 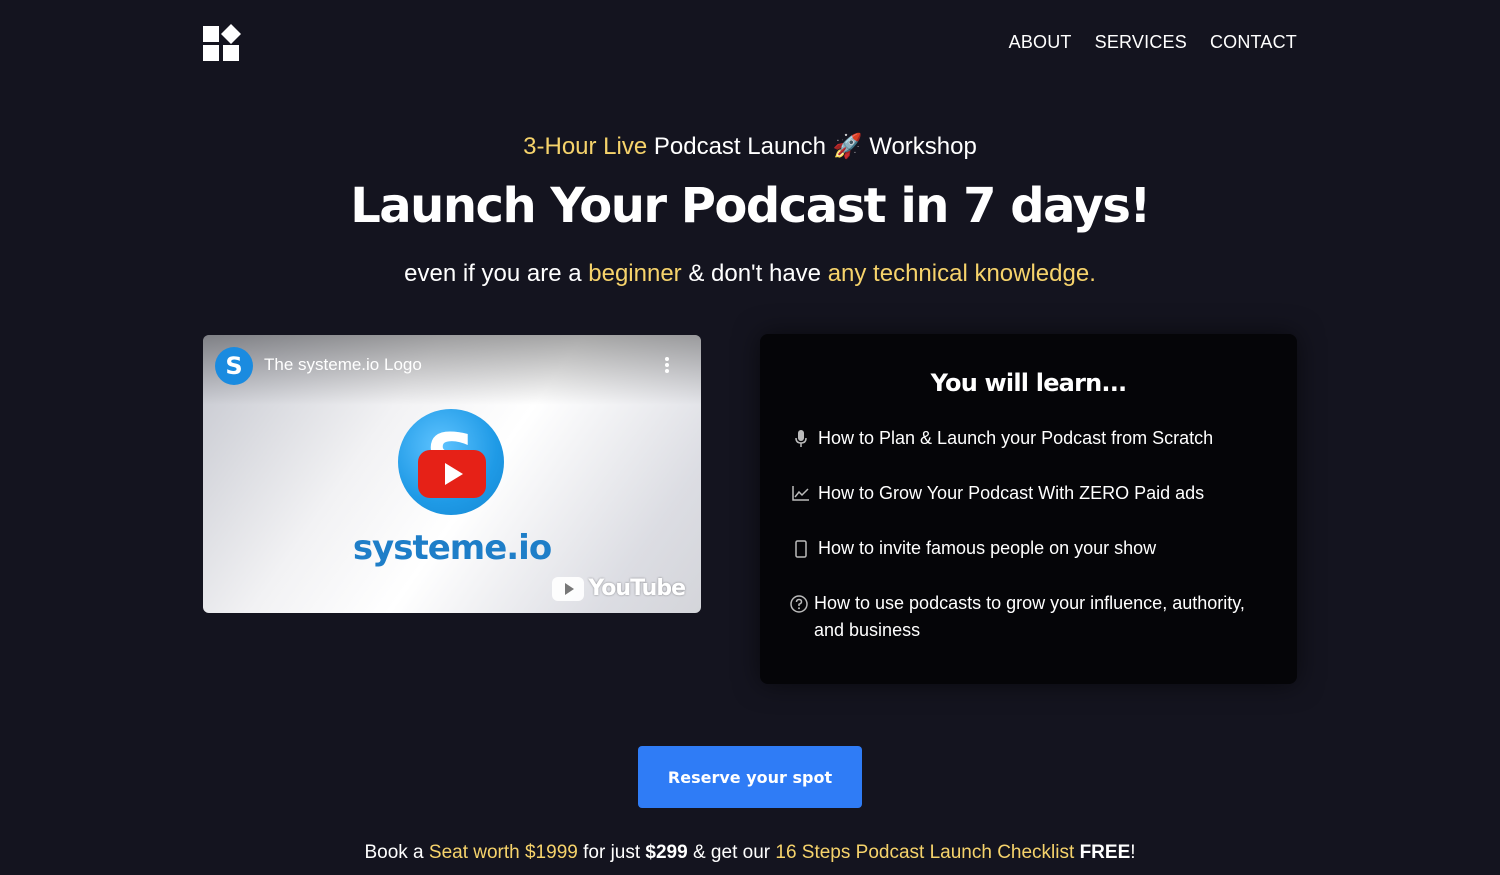 What do you see at coordinates (568, 588) in the screenshot?
I see `youtube-play-icon` at bounding box center [568, 588].